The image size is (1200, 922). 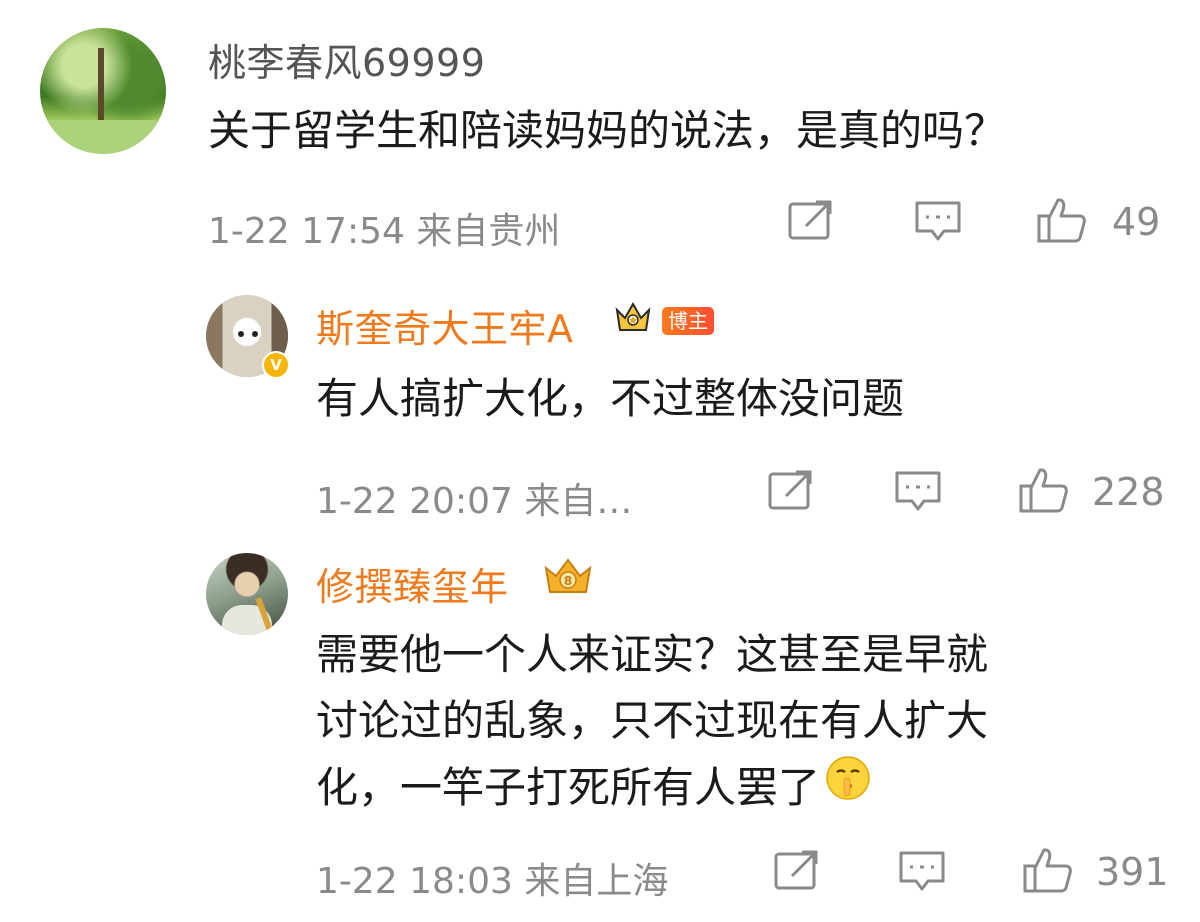 What do you see at coordinates (652, 654) in the screenshot?
I see `reply-text-line: 需要他一个人来证实？这甚至是早就` at bounding box center [652, 654].